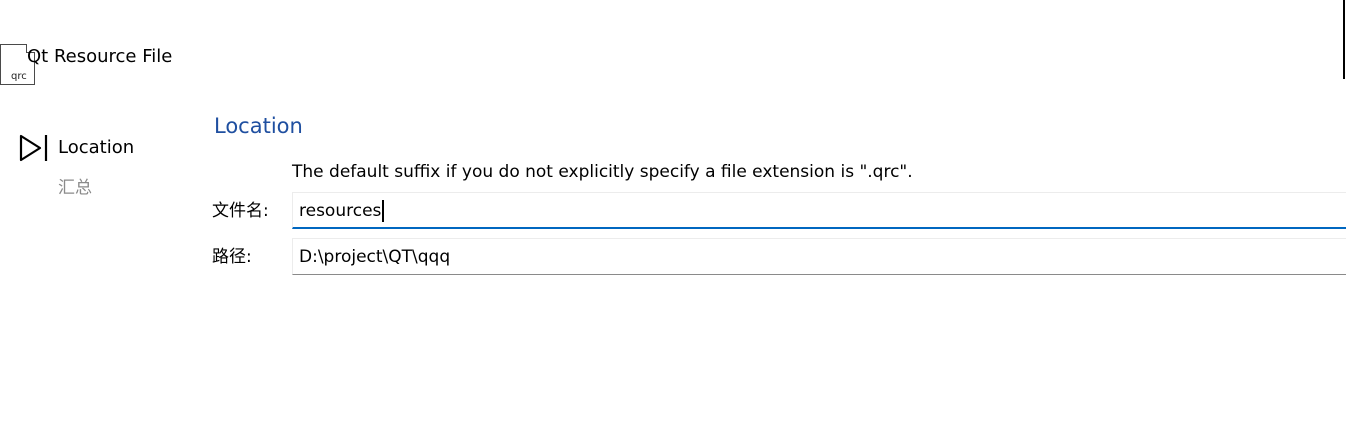  Describe the element at coordinates (1344, 39) in the screenshot. I see `window-edge-divider` at that location.